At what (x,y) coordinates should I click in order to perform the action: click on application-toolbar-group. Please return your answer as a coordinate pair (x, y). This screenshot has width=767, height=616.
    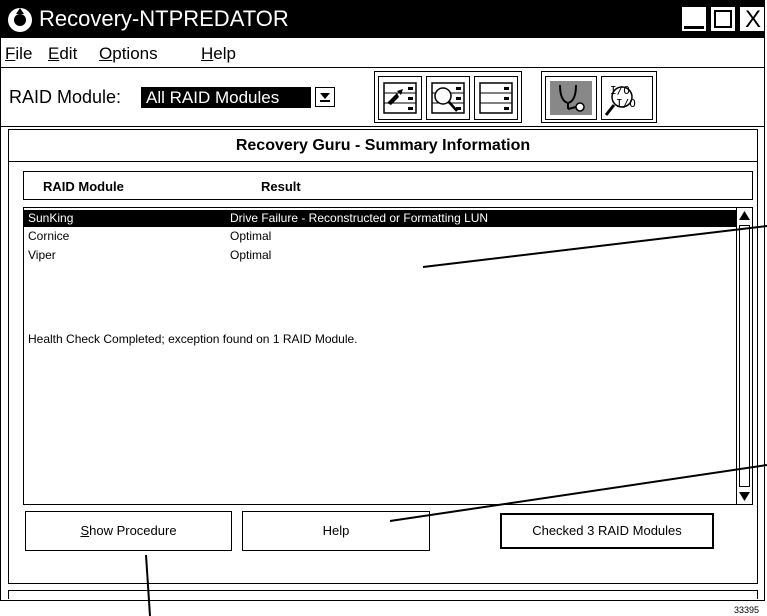
    Looking at the image, I should click on (448, 97).